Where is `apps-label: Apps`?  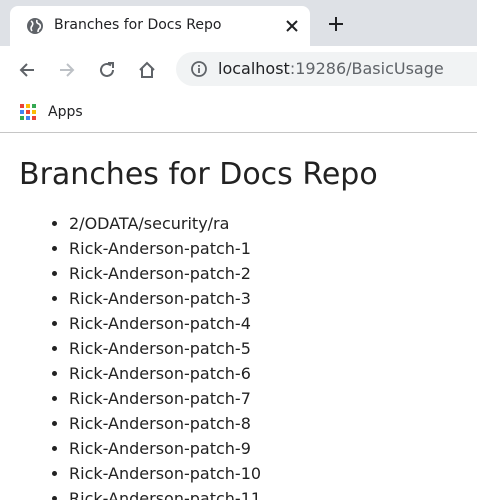
apps-label: Apps is located at coordinates (65, 112).